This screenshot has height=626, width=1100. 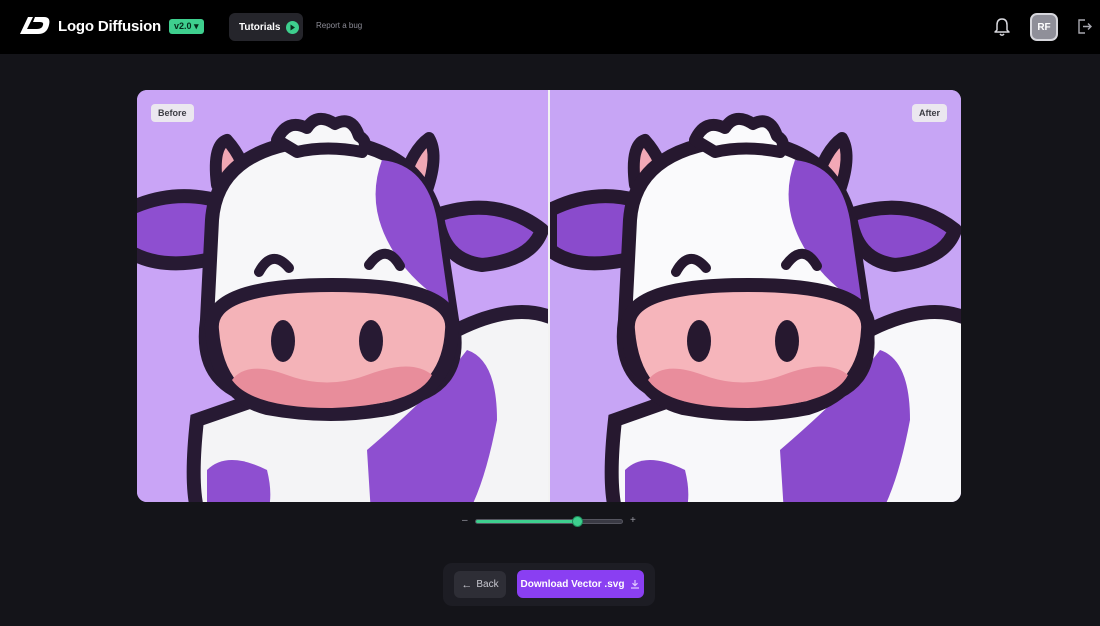 I want to click on avatar: RF, so click(x=1044, y=27).